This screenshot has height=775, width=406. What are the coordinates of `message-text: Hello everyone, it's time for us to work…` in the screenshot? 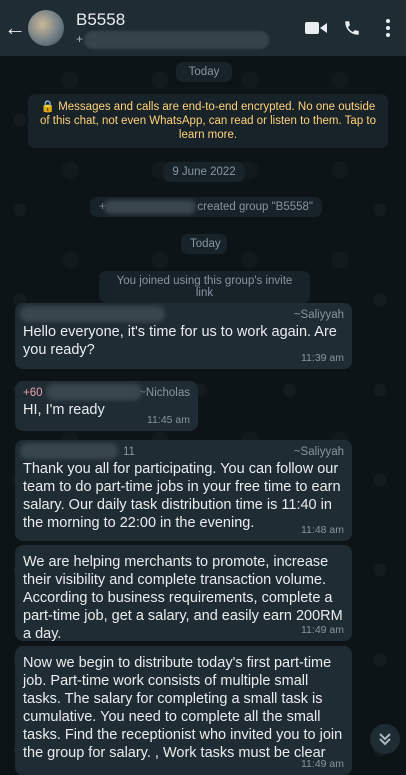 It's located at (180, 341).